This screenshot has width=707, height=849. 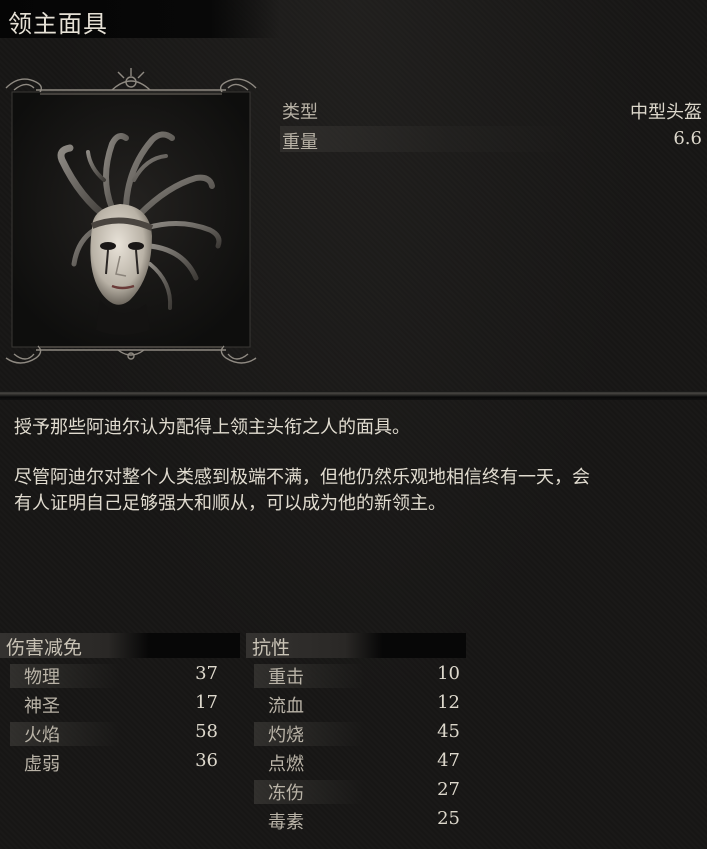 What do you see at coordinates (300, 112) in the screenshot?
I see `attribute-label: 类型` at bounding box center [300, 112].